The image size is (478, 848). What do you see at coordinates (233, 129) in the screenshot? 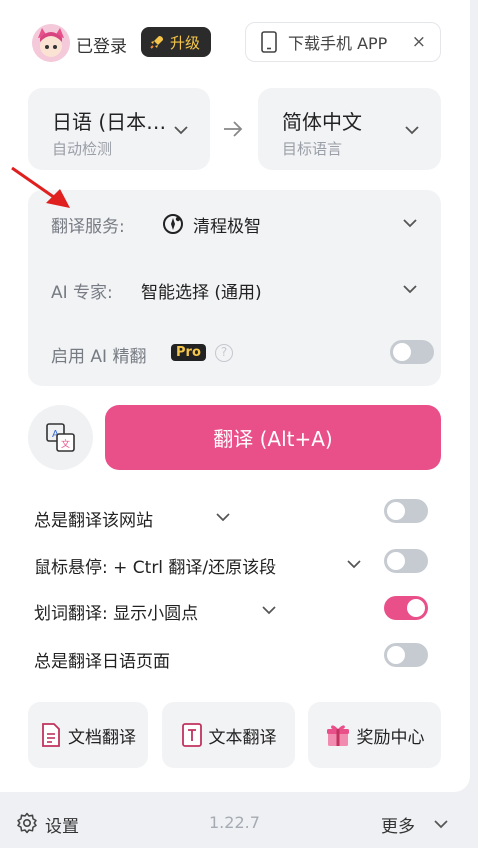
I see `arrow-right-icon` at bounding box center [233, 129].